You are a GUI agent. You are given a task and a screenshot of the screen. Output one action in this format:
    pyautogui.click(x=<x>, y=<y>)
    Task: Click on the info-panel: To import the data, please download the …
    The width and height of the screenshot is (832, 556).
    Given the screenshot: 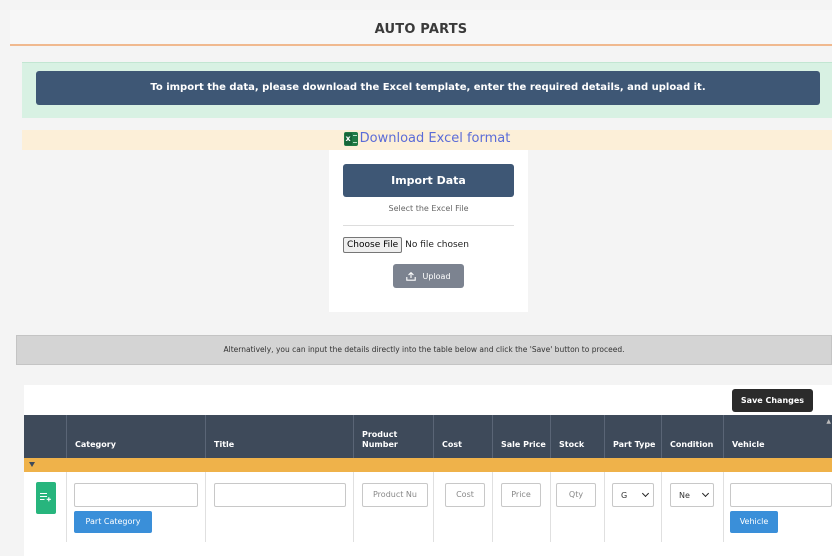 What is the action you would take?
    pyautogui.click(x=427, y=90)
    